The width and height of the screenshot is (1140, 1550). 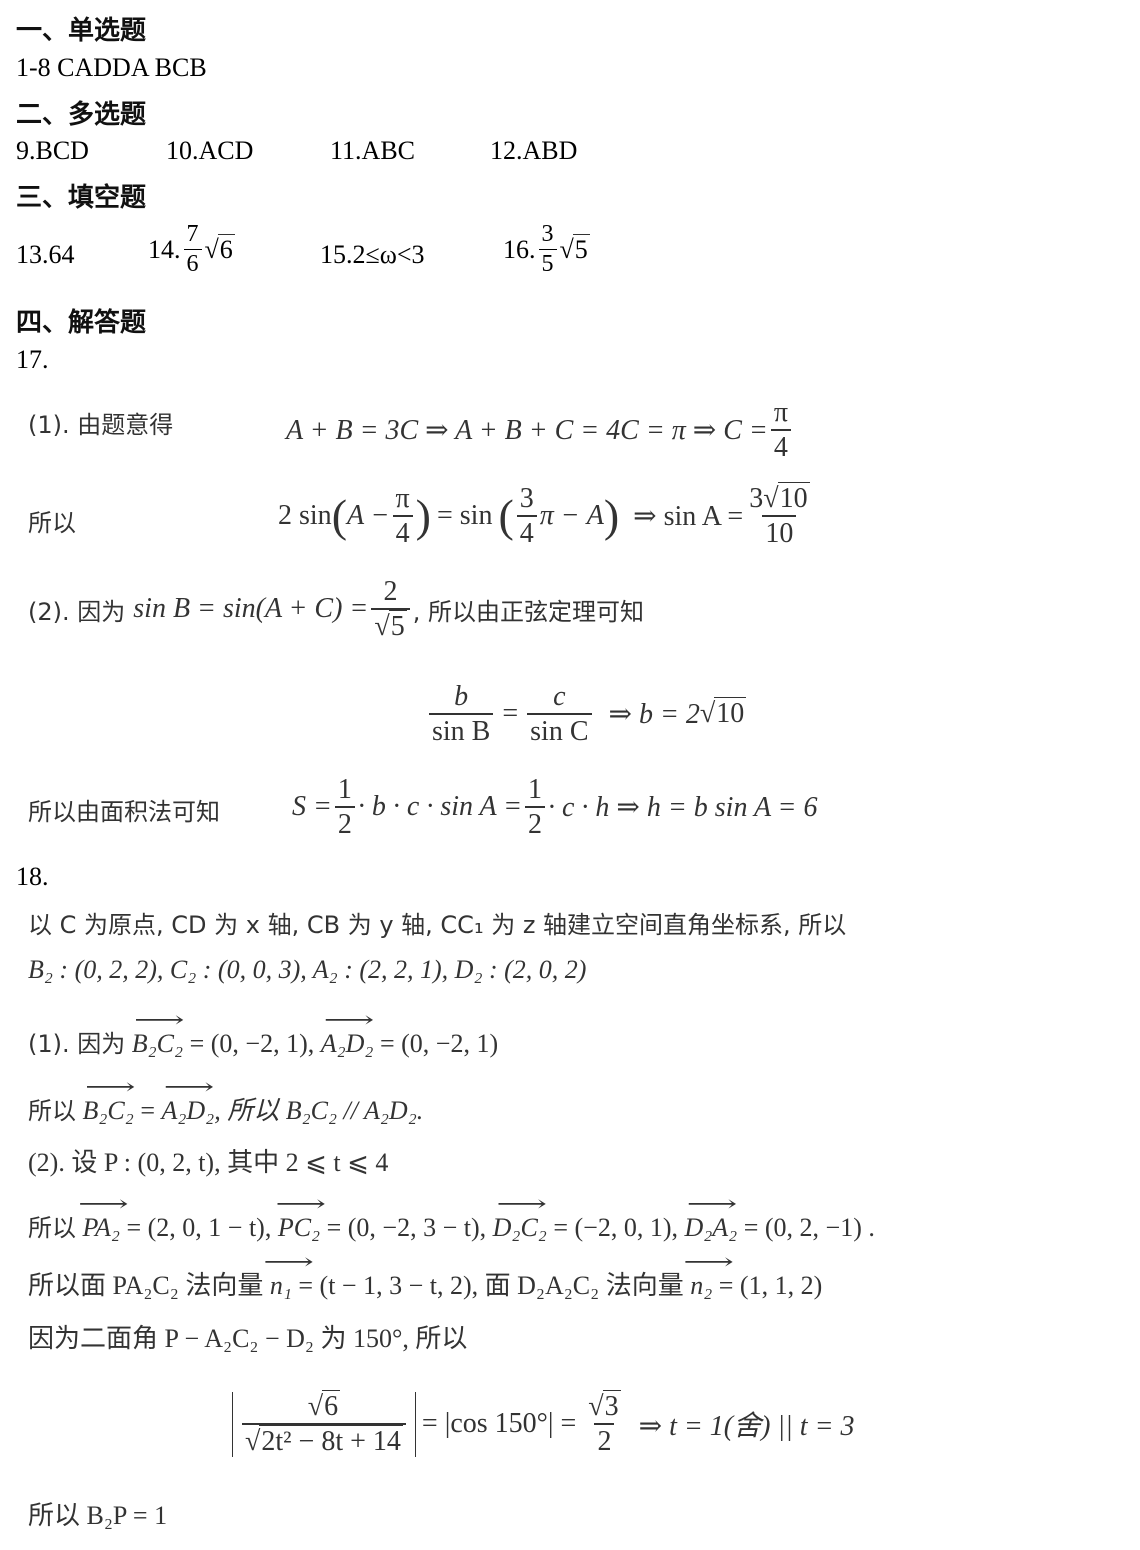 What do you see at coordinates (390, 591) in the screenshot?
I see `frac-num: 2` at bounding box center [390, 591].